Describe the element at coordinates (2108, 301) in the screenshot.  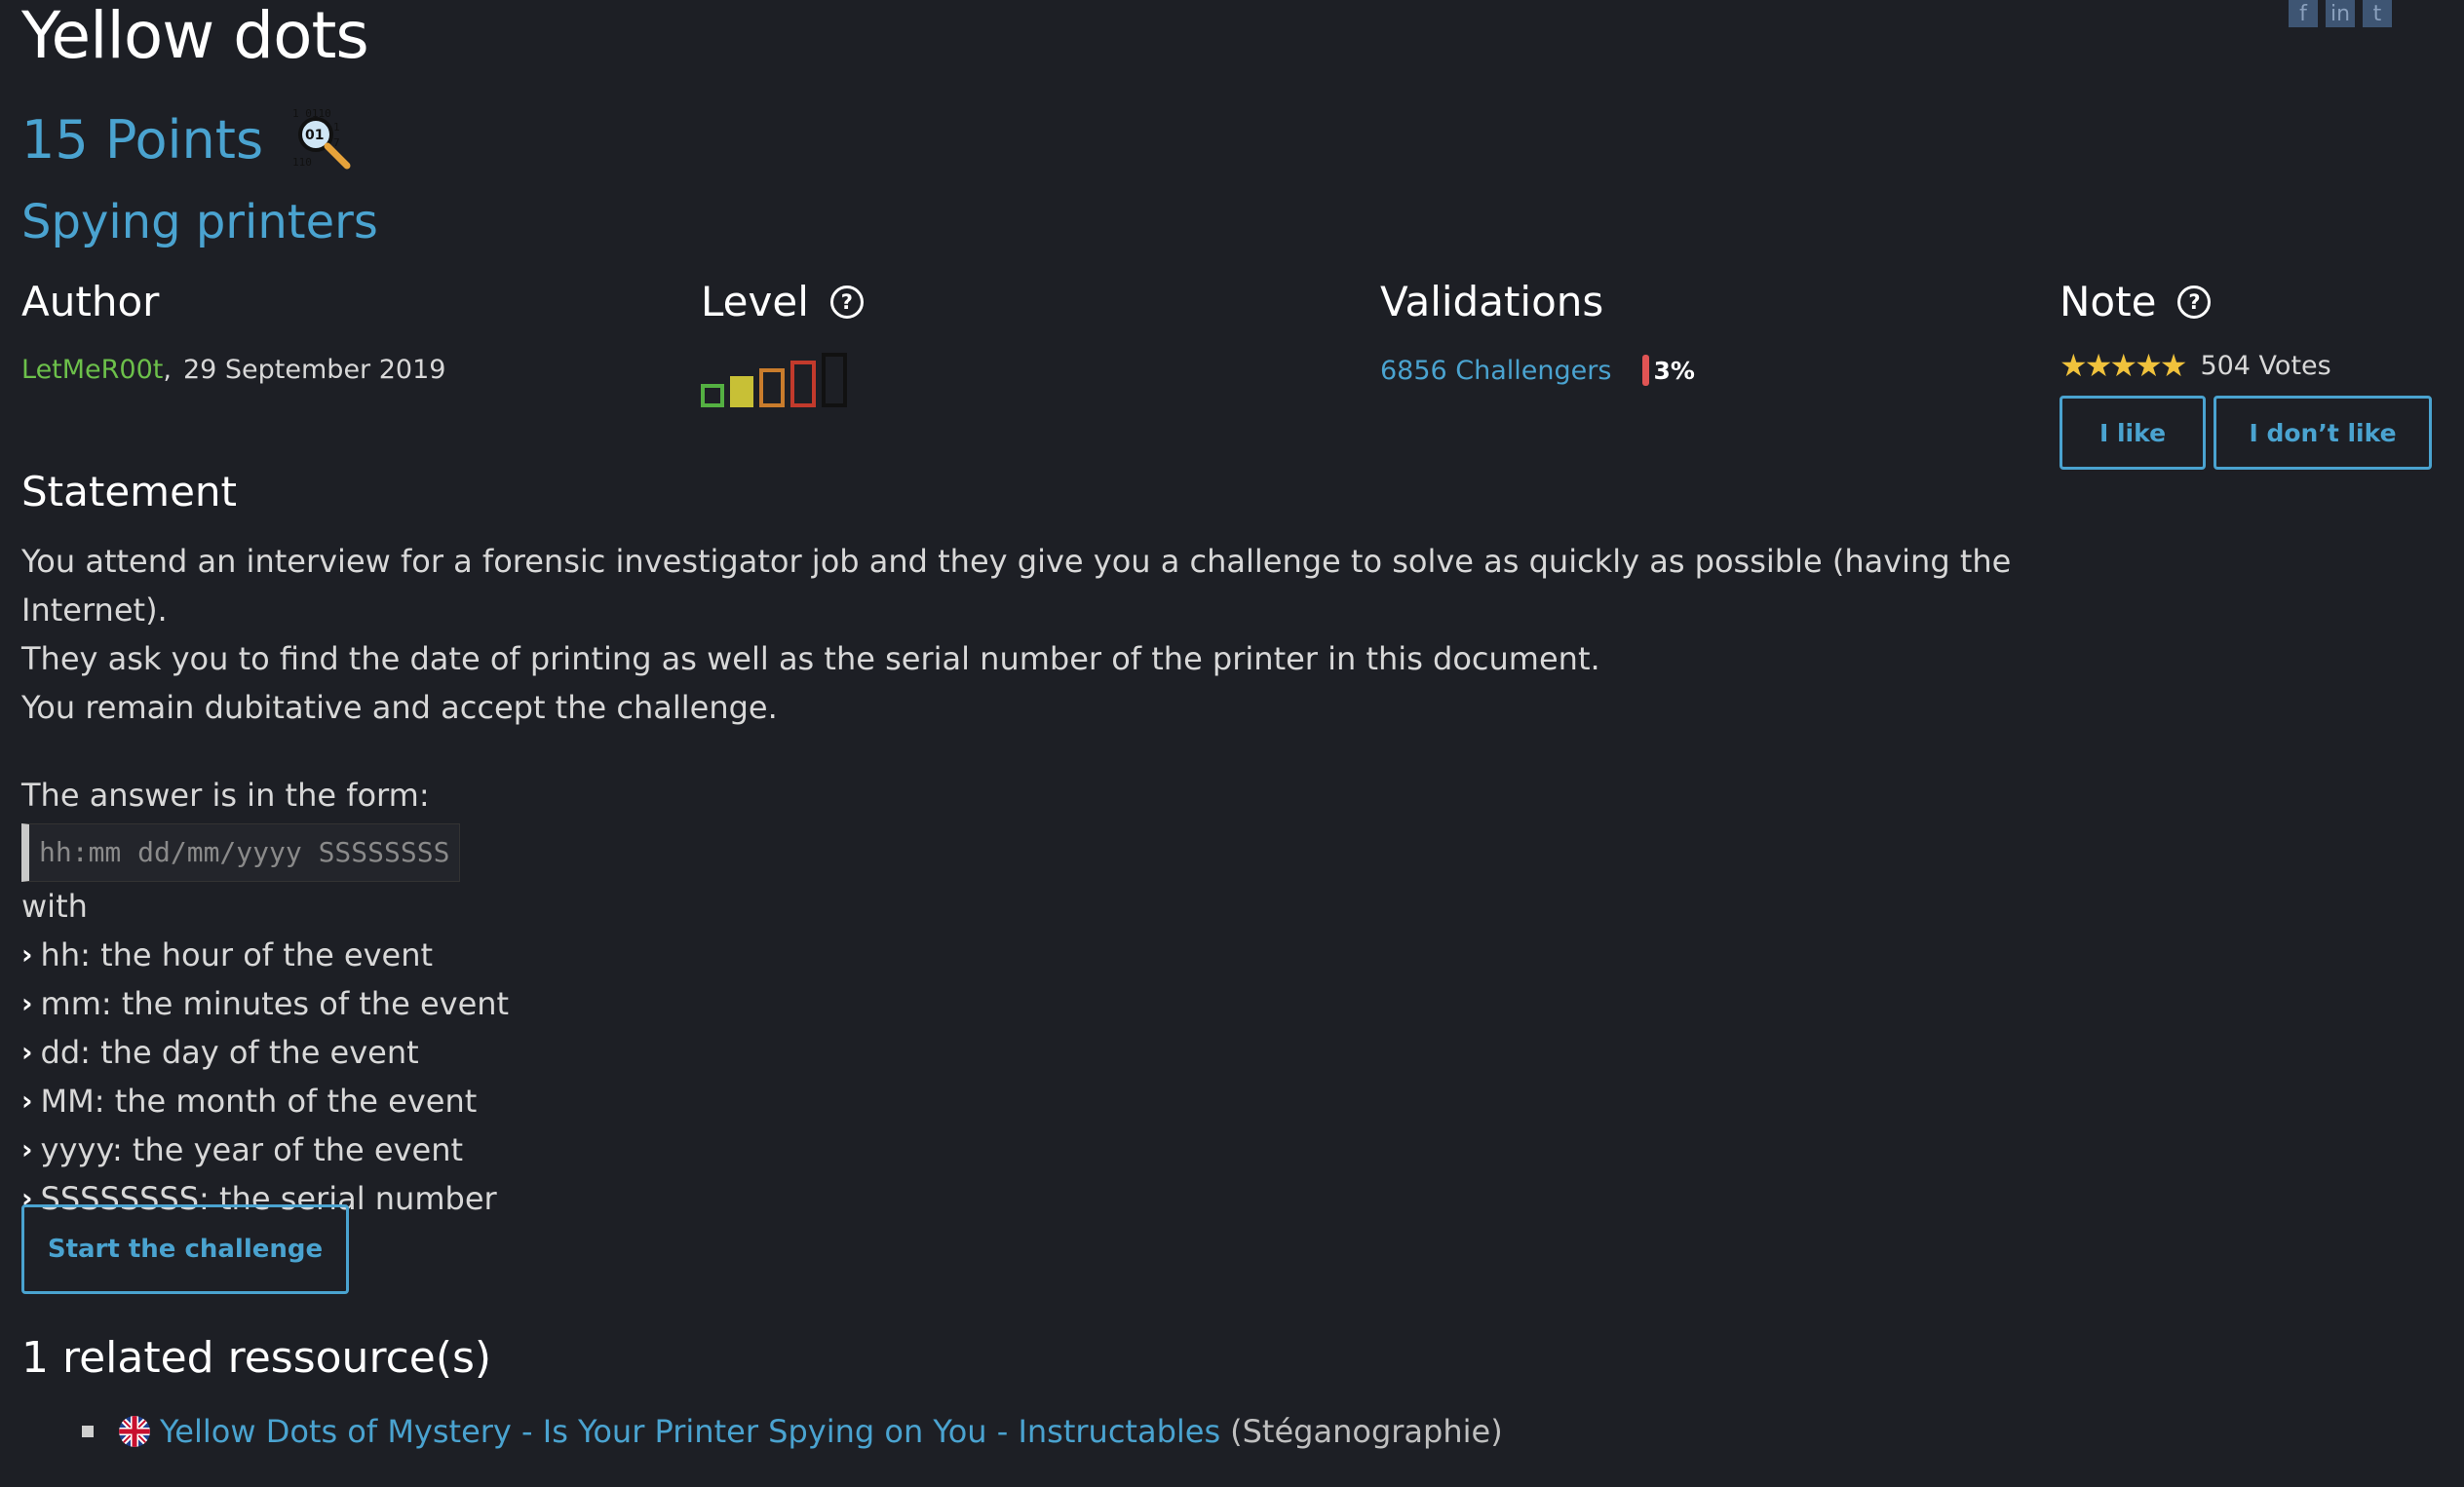
I see `note-heading: Note` at that location.